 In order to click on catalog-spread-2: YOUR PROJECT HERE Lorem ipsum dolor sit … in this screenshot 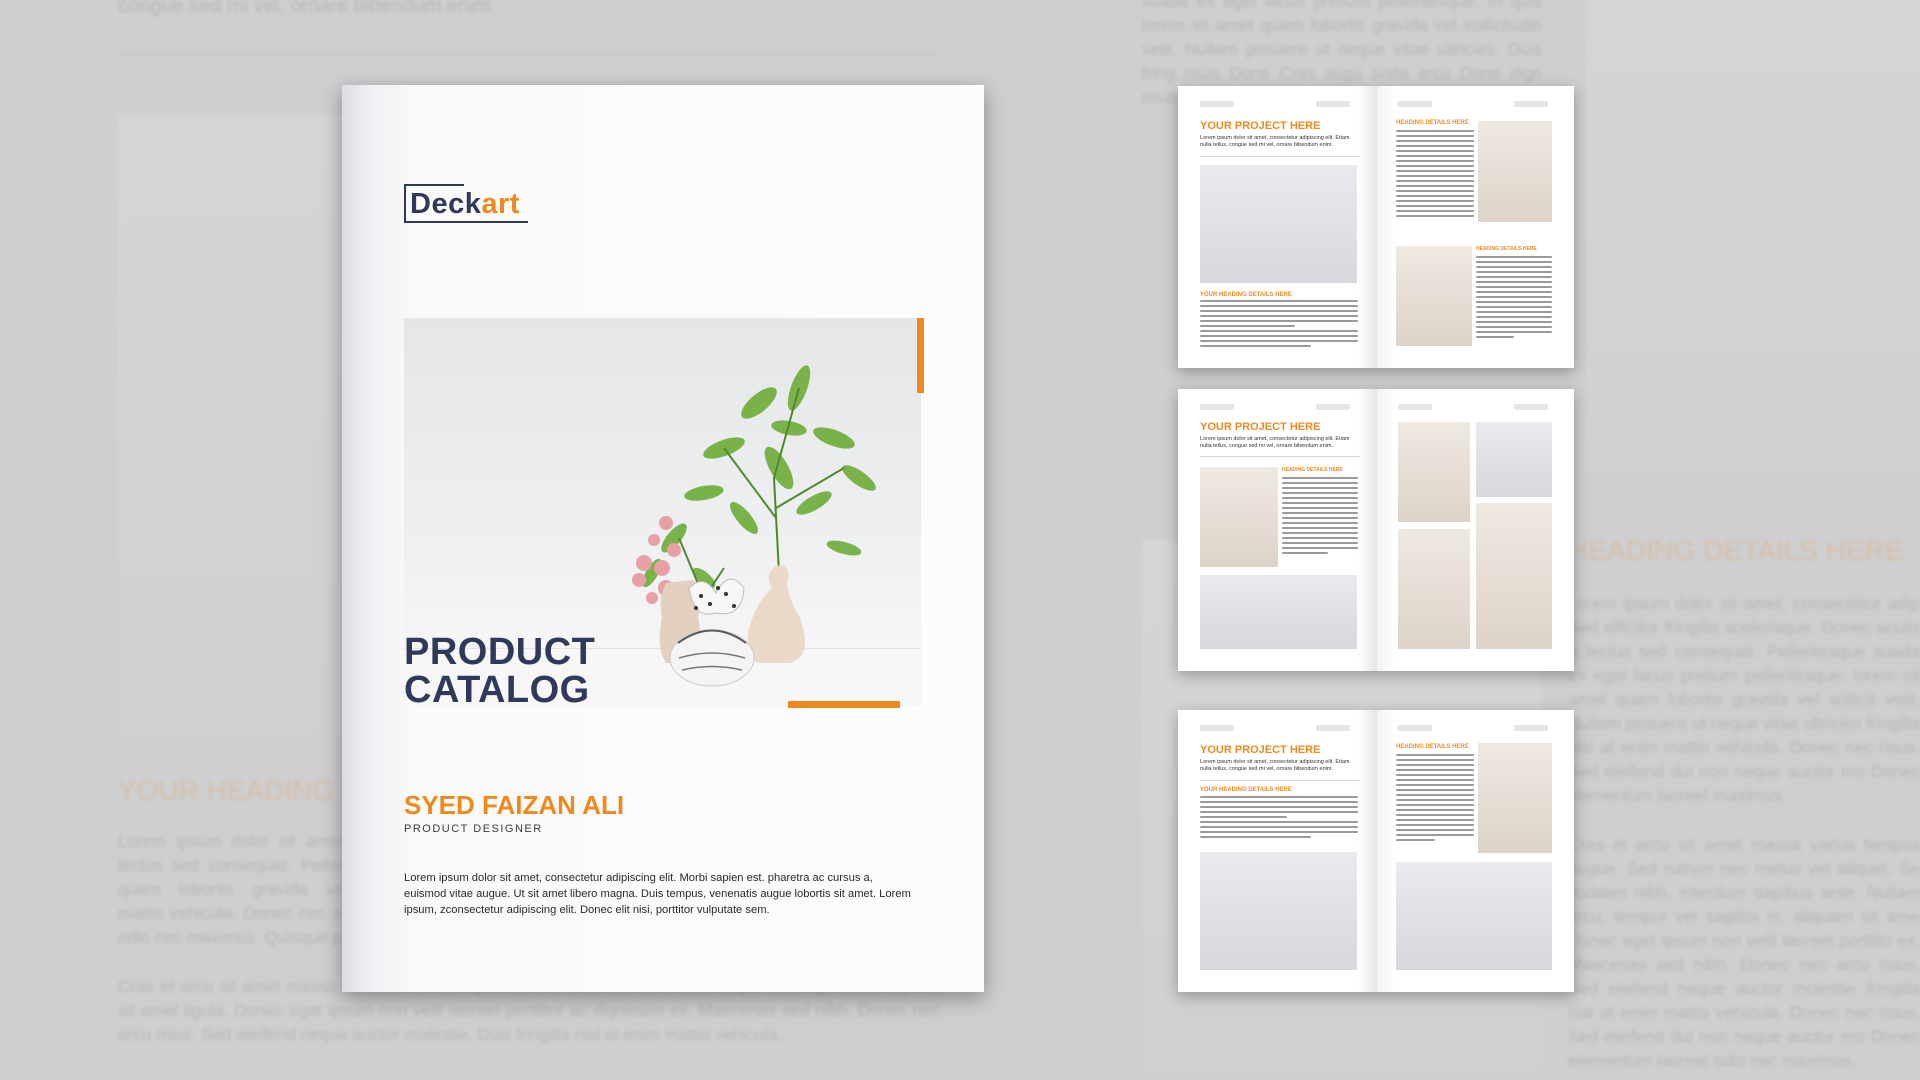, I will do `click(1376, 530)`.